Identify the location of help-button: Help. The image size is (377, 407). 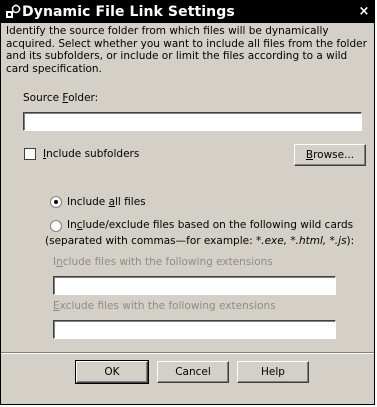
(273, 372).